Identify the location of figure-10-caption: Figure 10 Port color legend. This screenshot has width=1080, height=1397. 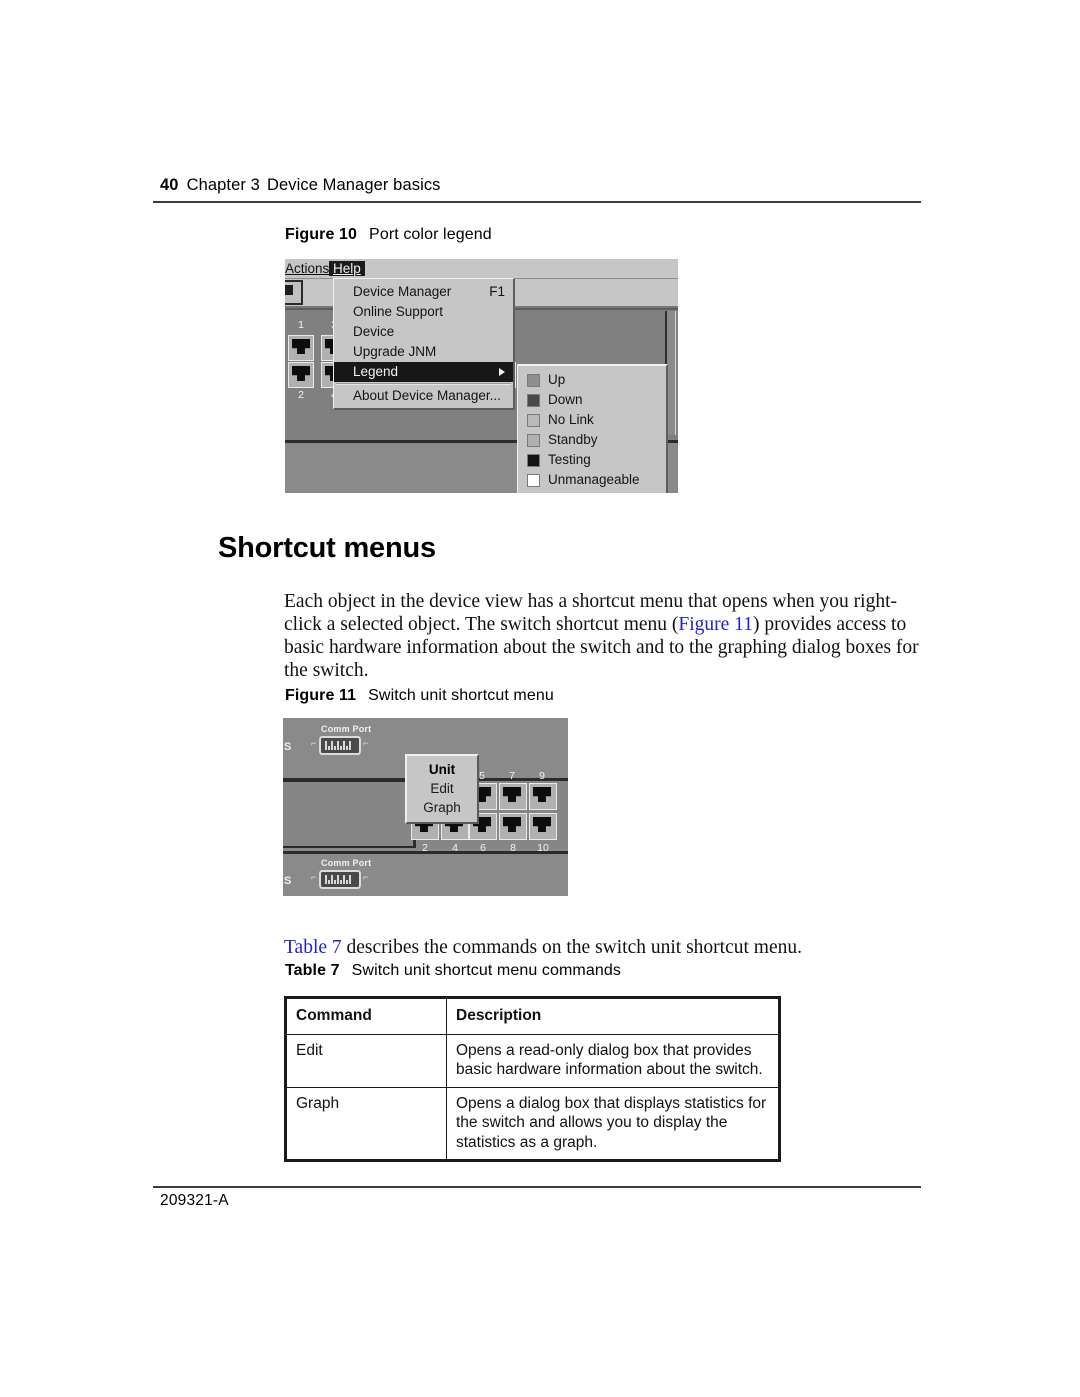
(388, 235).